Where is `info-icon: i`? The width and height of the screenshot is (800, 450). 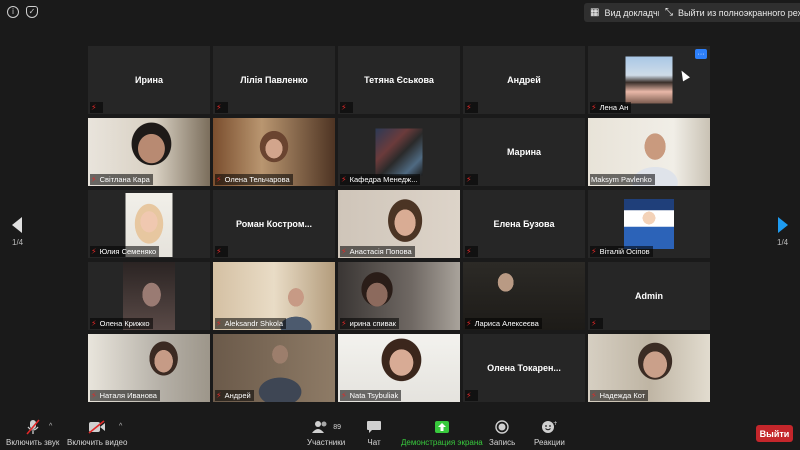 info-icon: i is located at coordinates (13, 12).